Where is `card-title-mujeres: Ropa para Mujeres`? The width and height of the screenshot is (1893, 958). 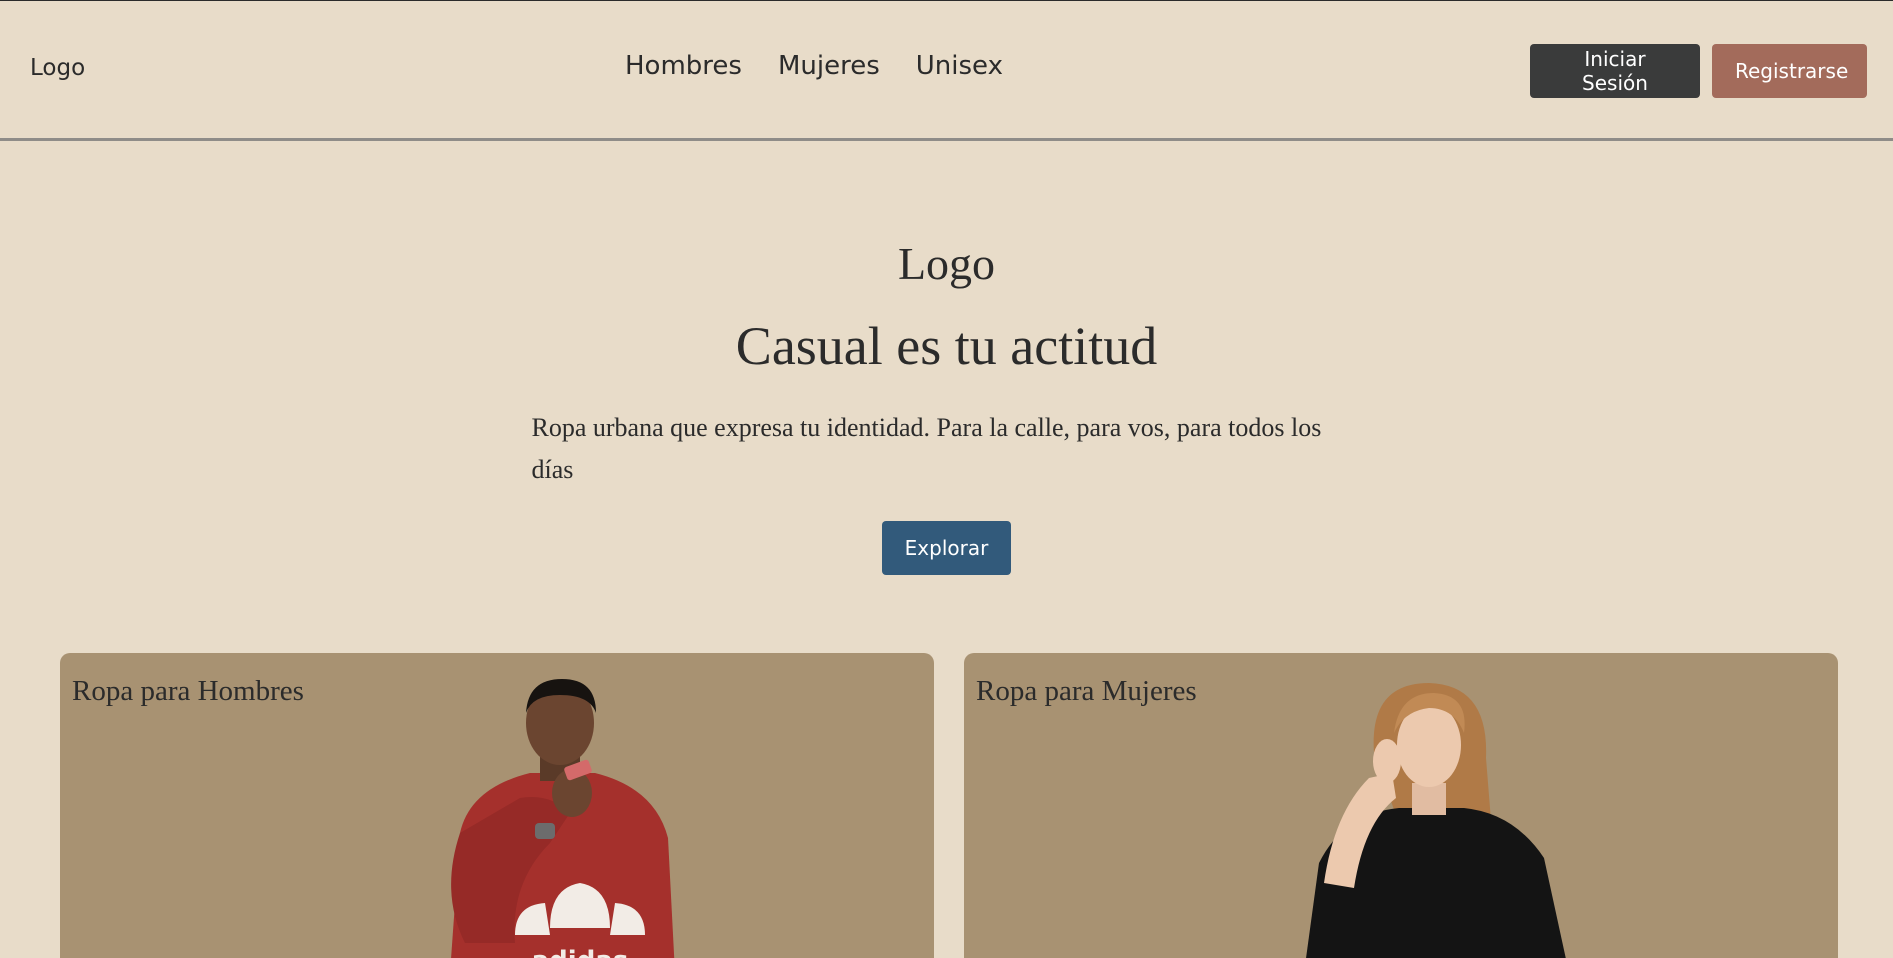
card-title-mujeres: Ropa para Mujeres is located at coordinates (1086, 691).